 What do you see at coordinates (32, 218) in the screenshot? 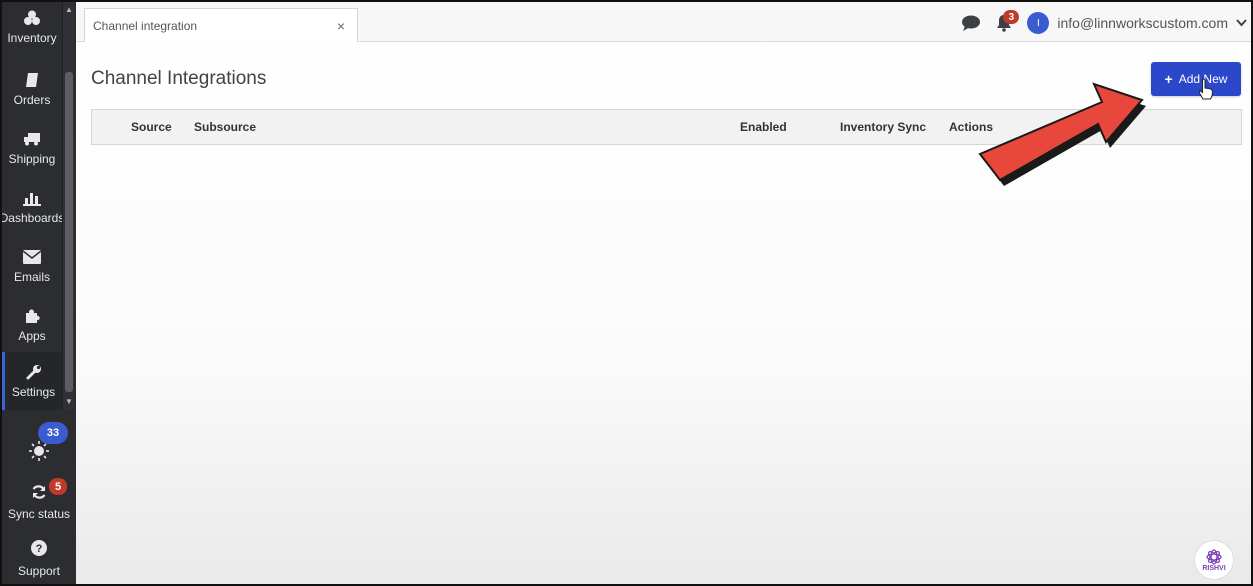
I see `sidebar-item-label: Dashboards` at bounding box center [32, 218].